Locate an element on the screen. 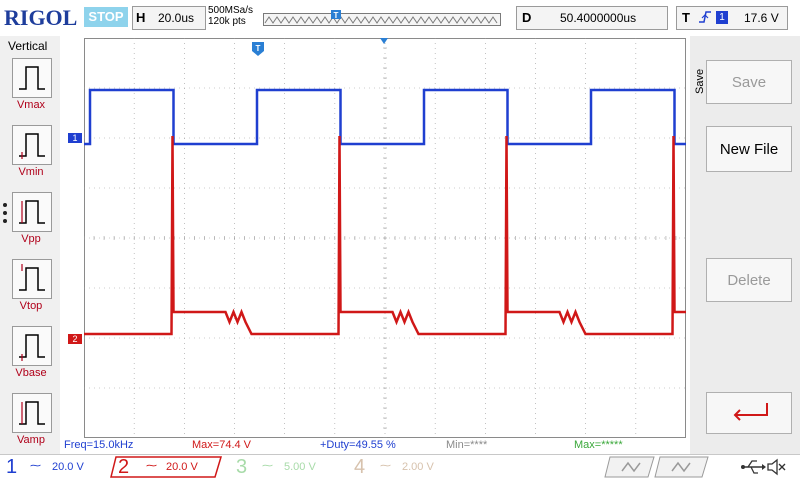  vamp-button is located at coordinates (32, 413).